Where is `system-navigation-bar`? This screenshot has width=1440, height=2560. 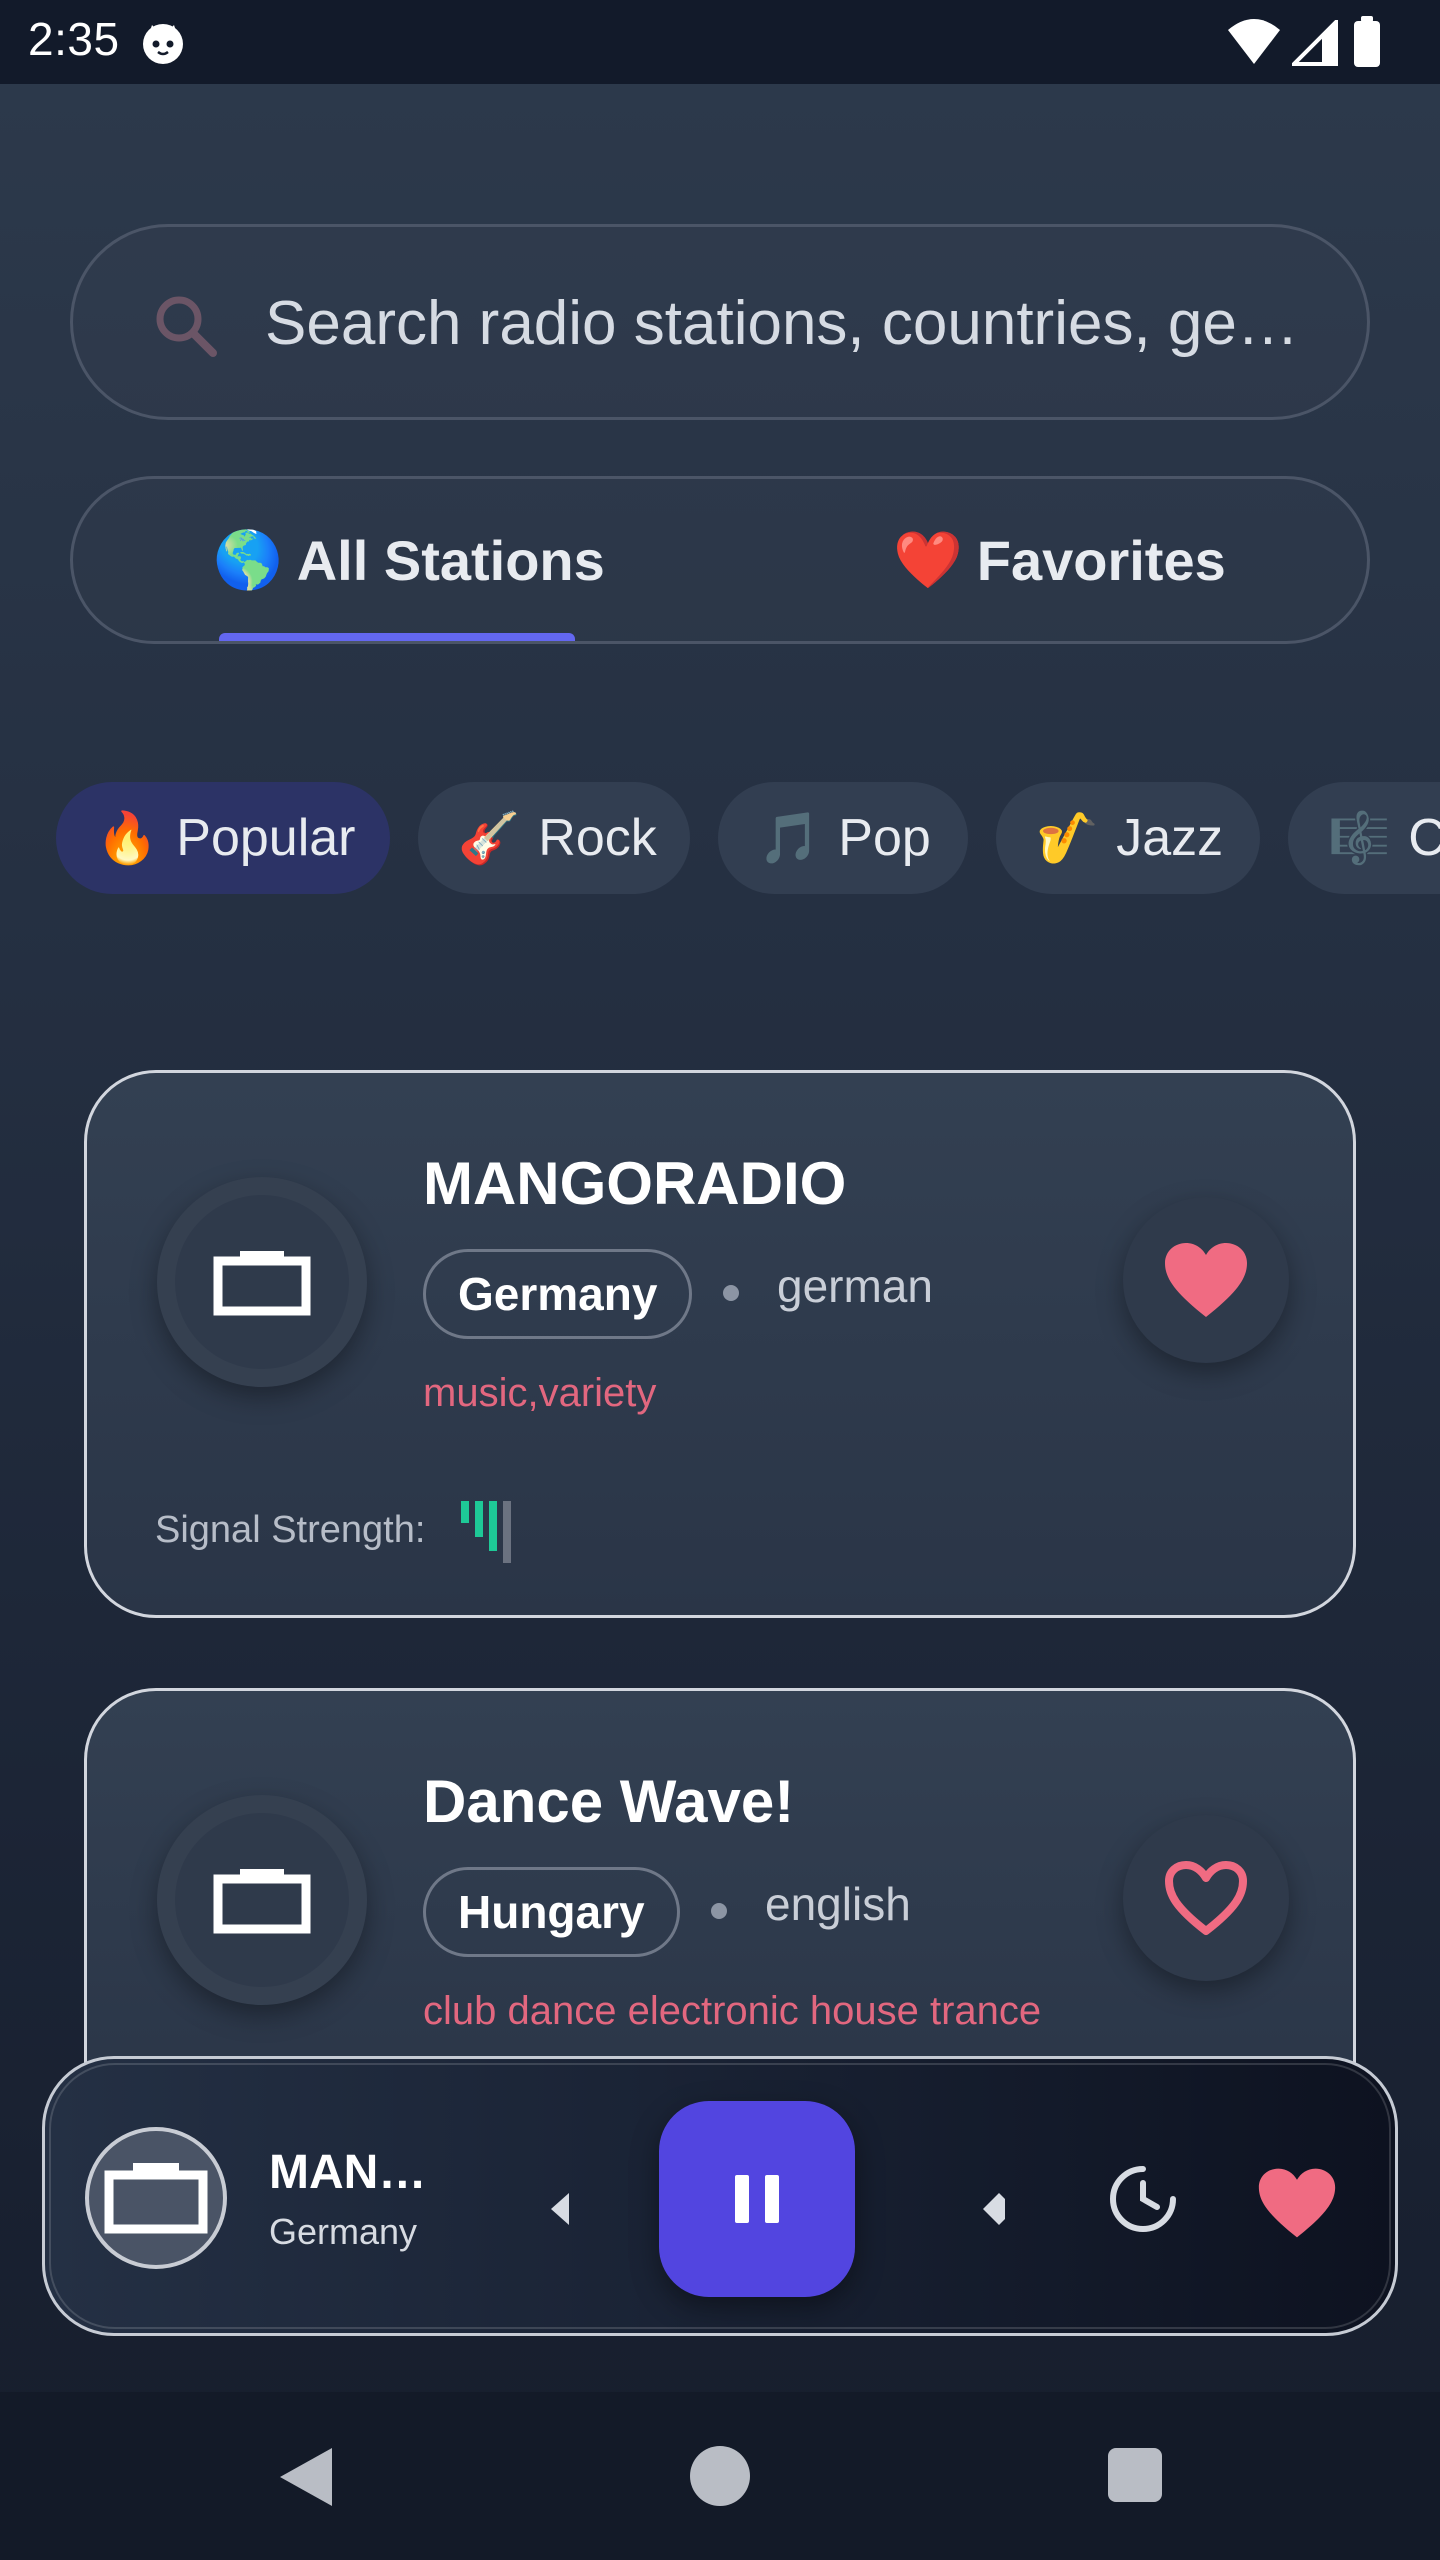
system-navigation-bar is located at coordinates (720, 2476).